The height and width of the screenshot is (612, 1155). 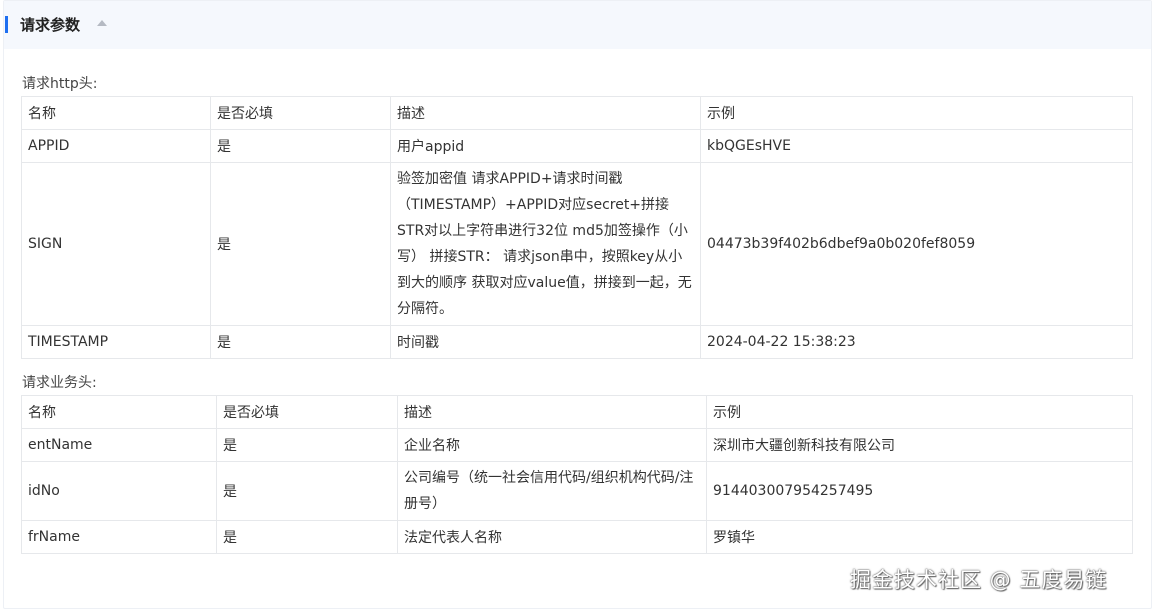 I want to click on param-name: entName, so click(x=119, y=445).